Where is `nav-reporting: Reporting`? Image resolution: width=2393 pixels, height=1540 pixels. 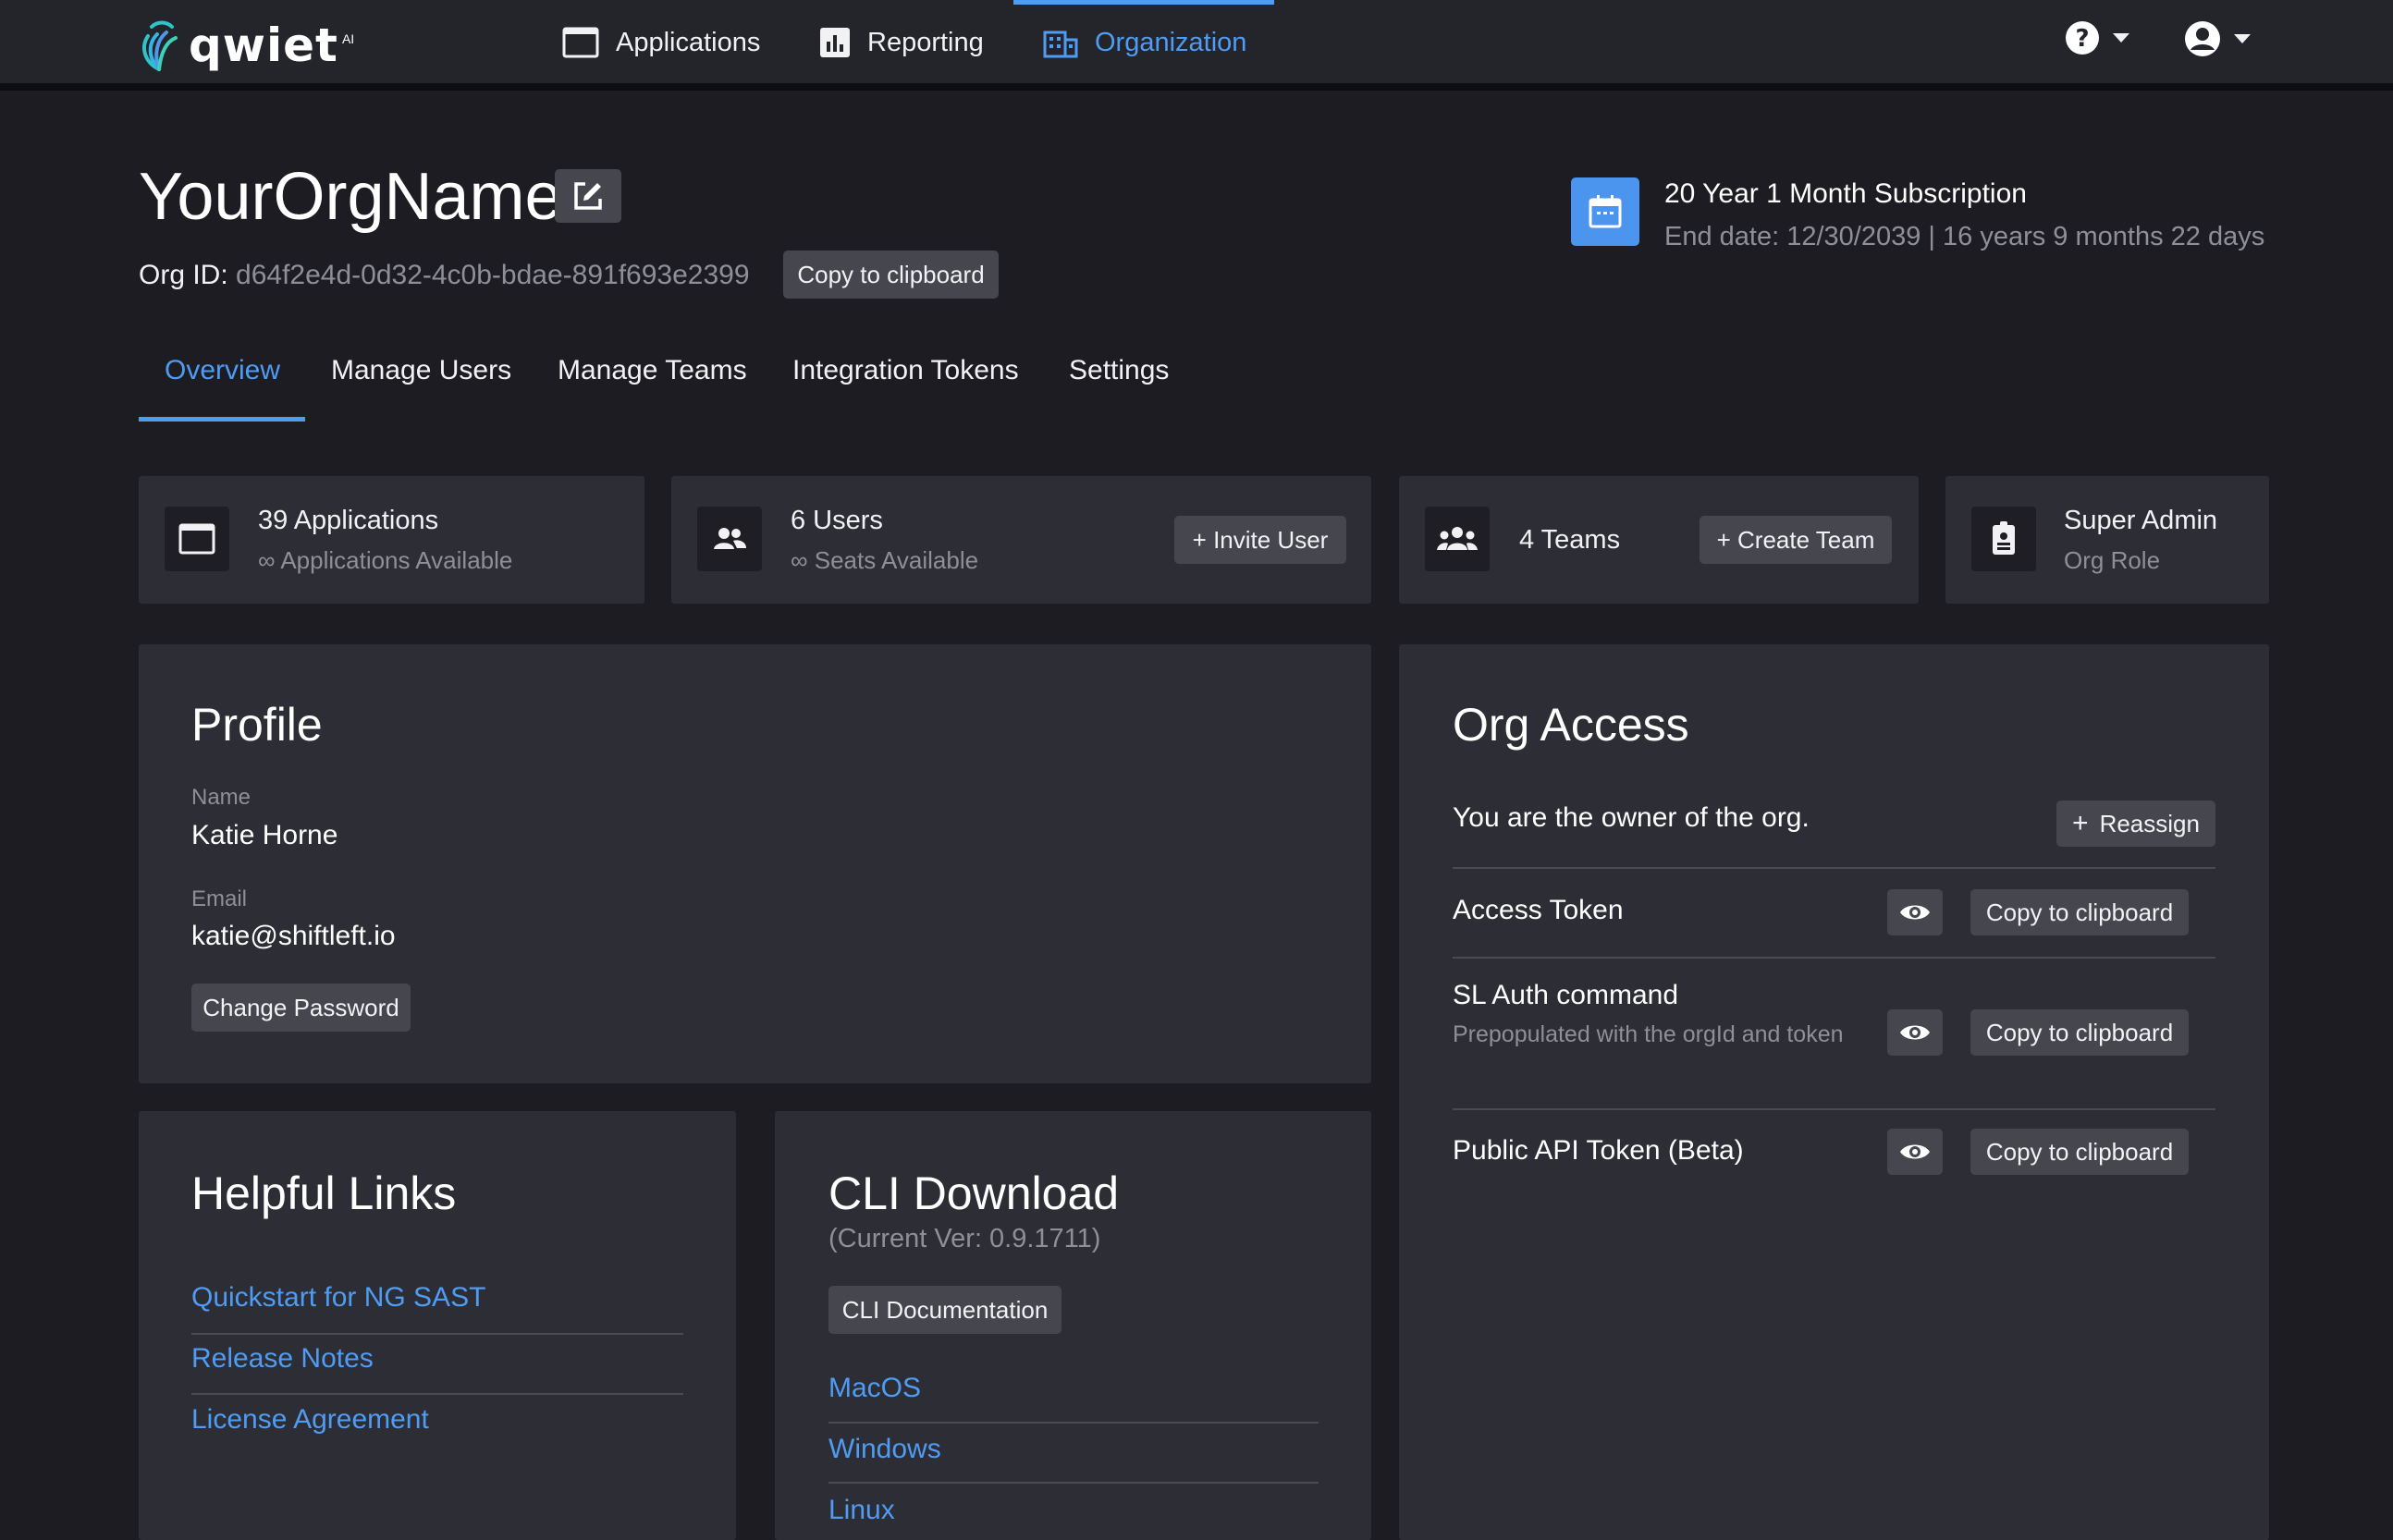 nav-reporting: Reporting is located at coordinates (901, 42).